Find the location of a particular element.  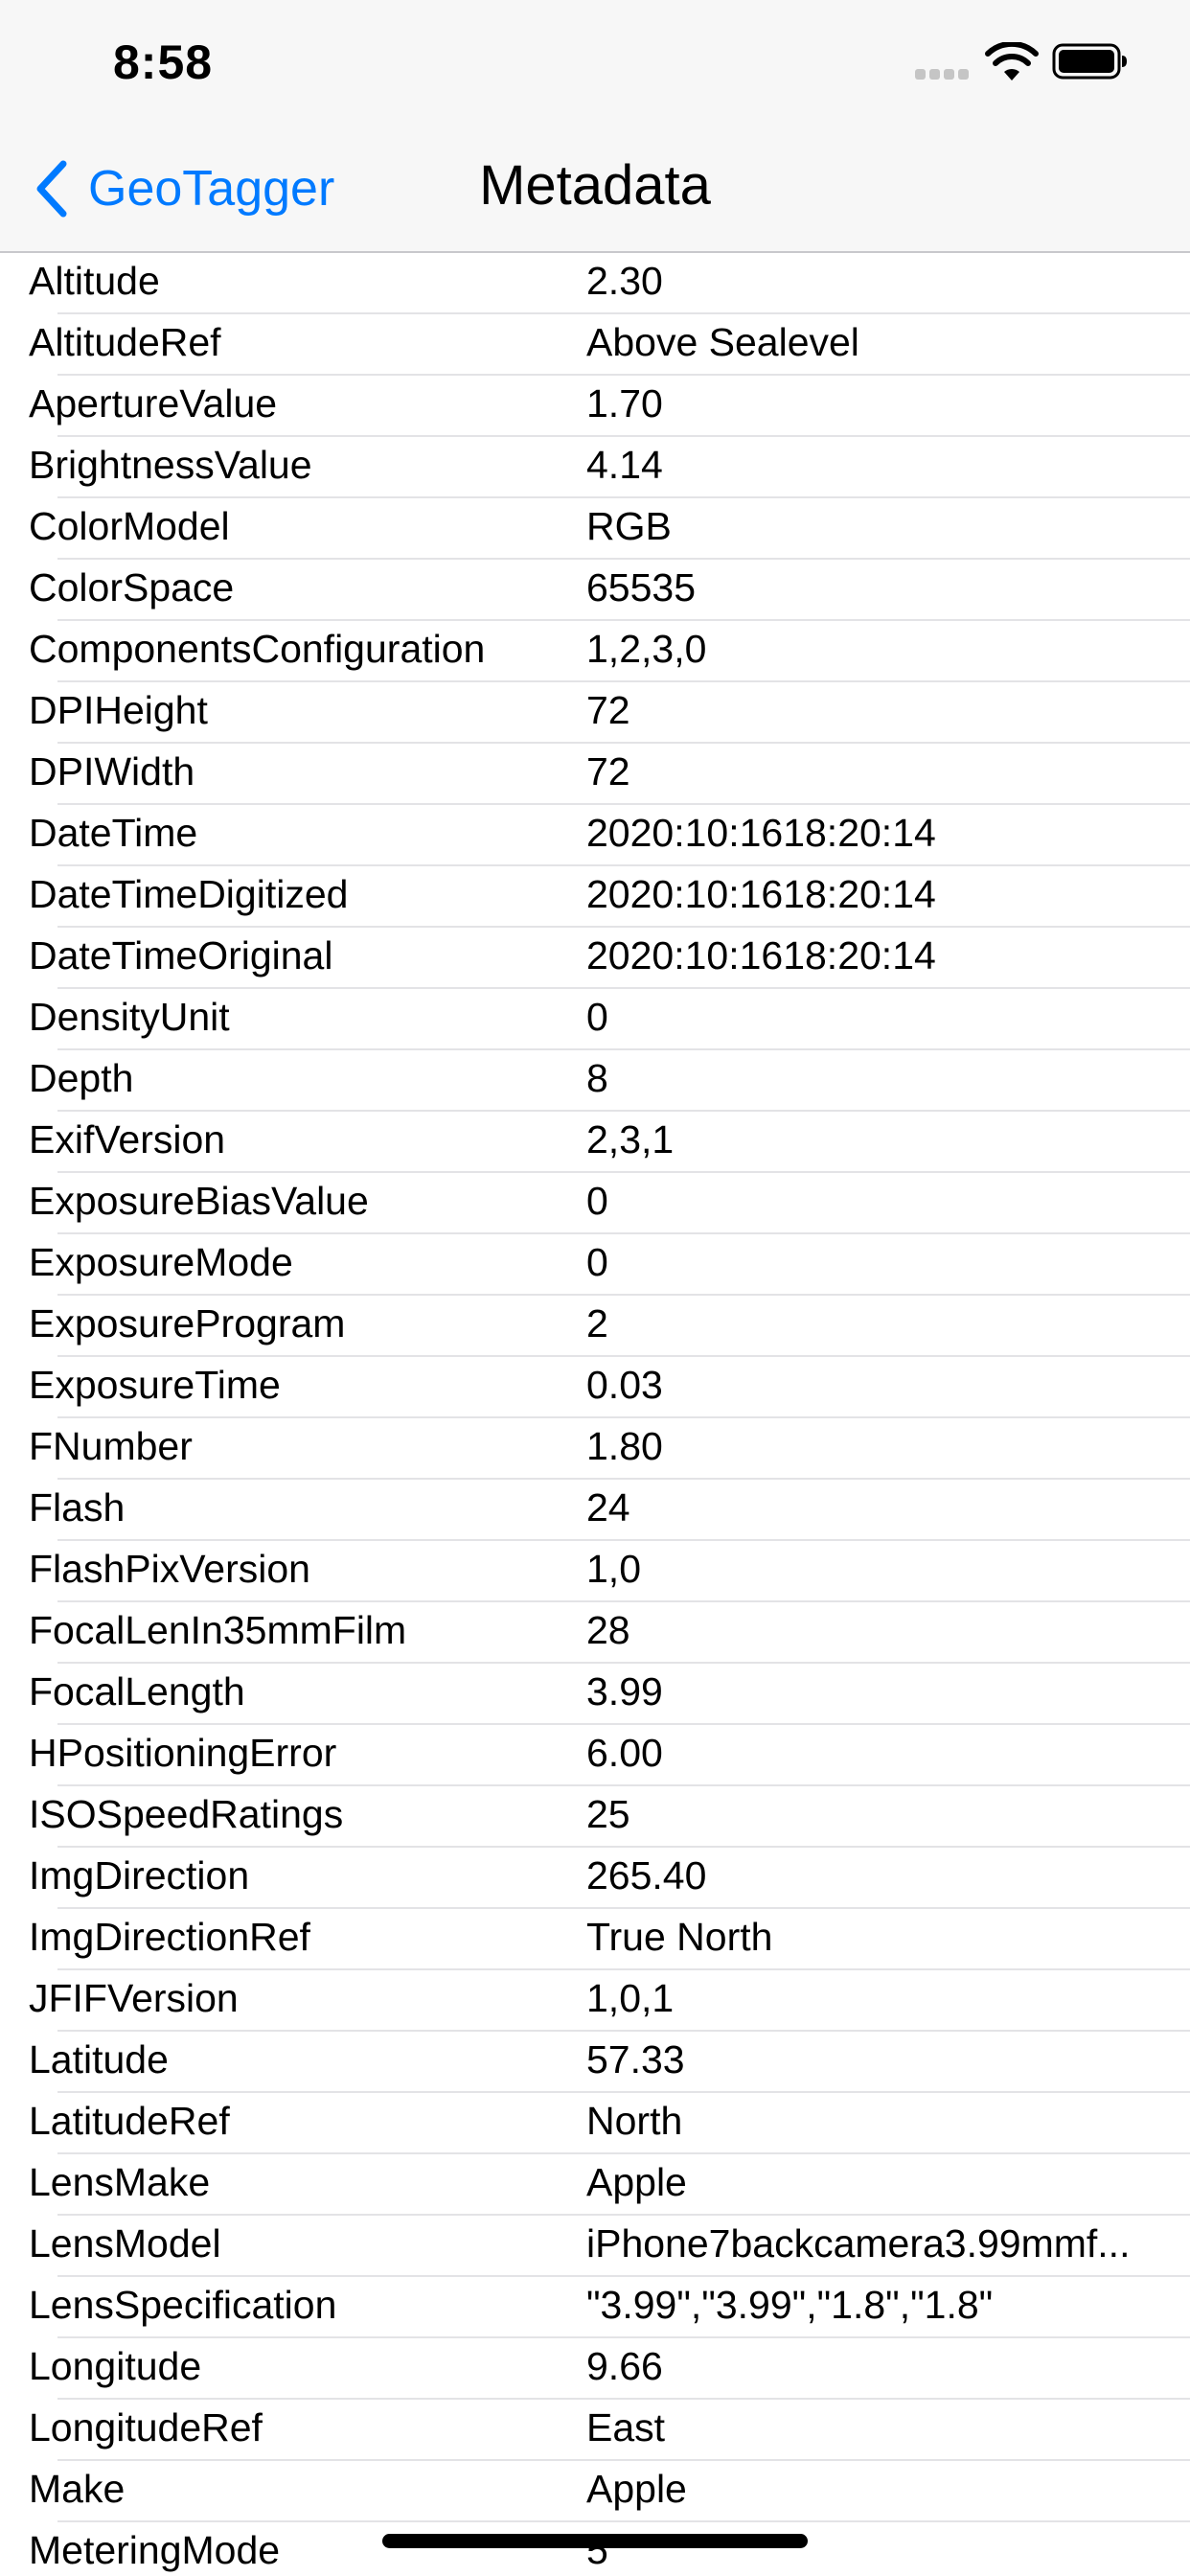

wifi-icon is located at coordinates (1012, 61).